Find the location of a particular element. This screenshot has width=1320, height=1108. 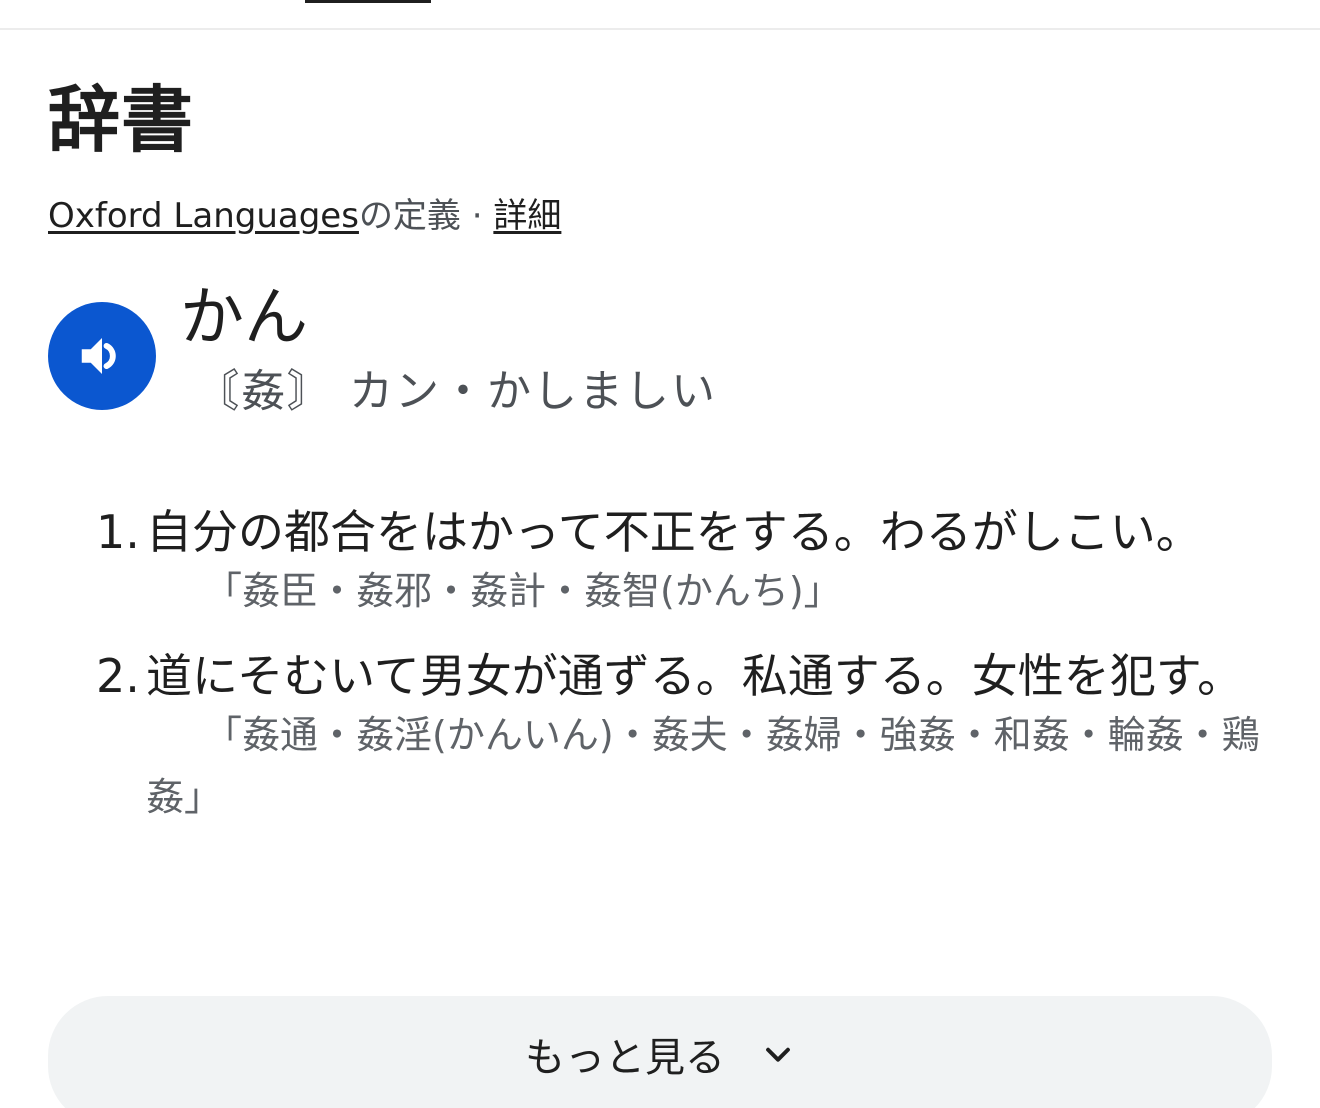

speaker-icon is located at coordinates (98, 356).